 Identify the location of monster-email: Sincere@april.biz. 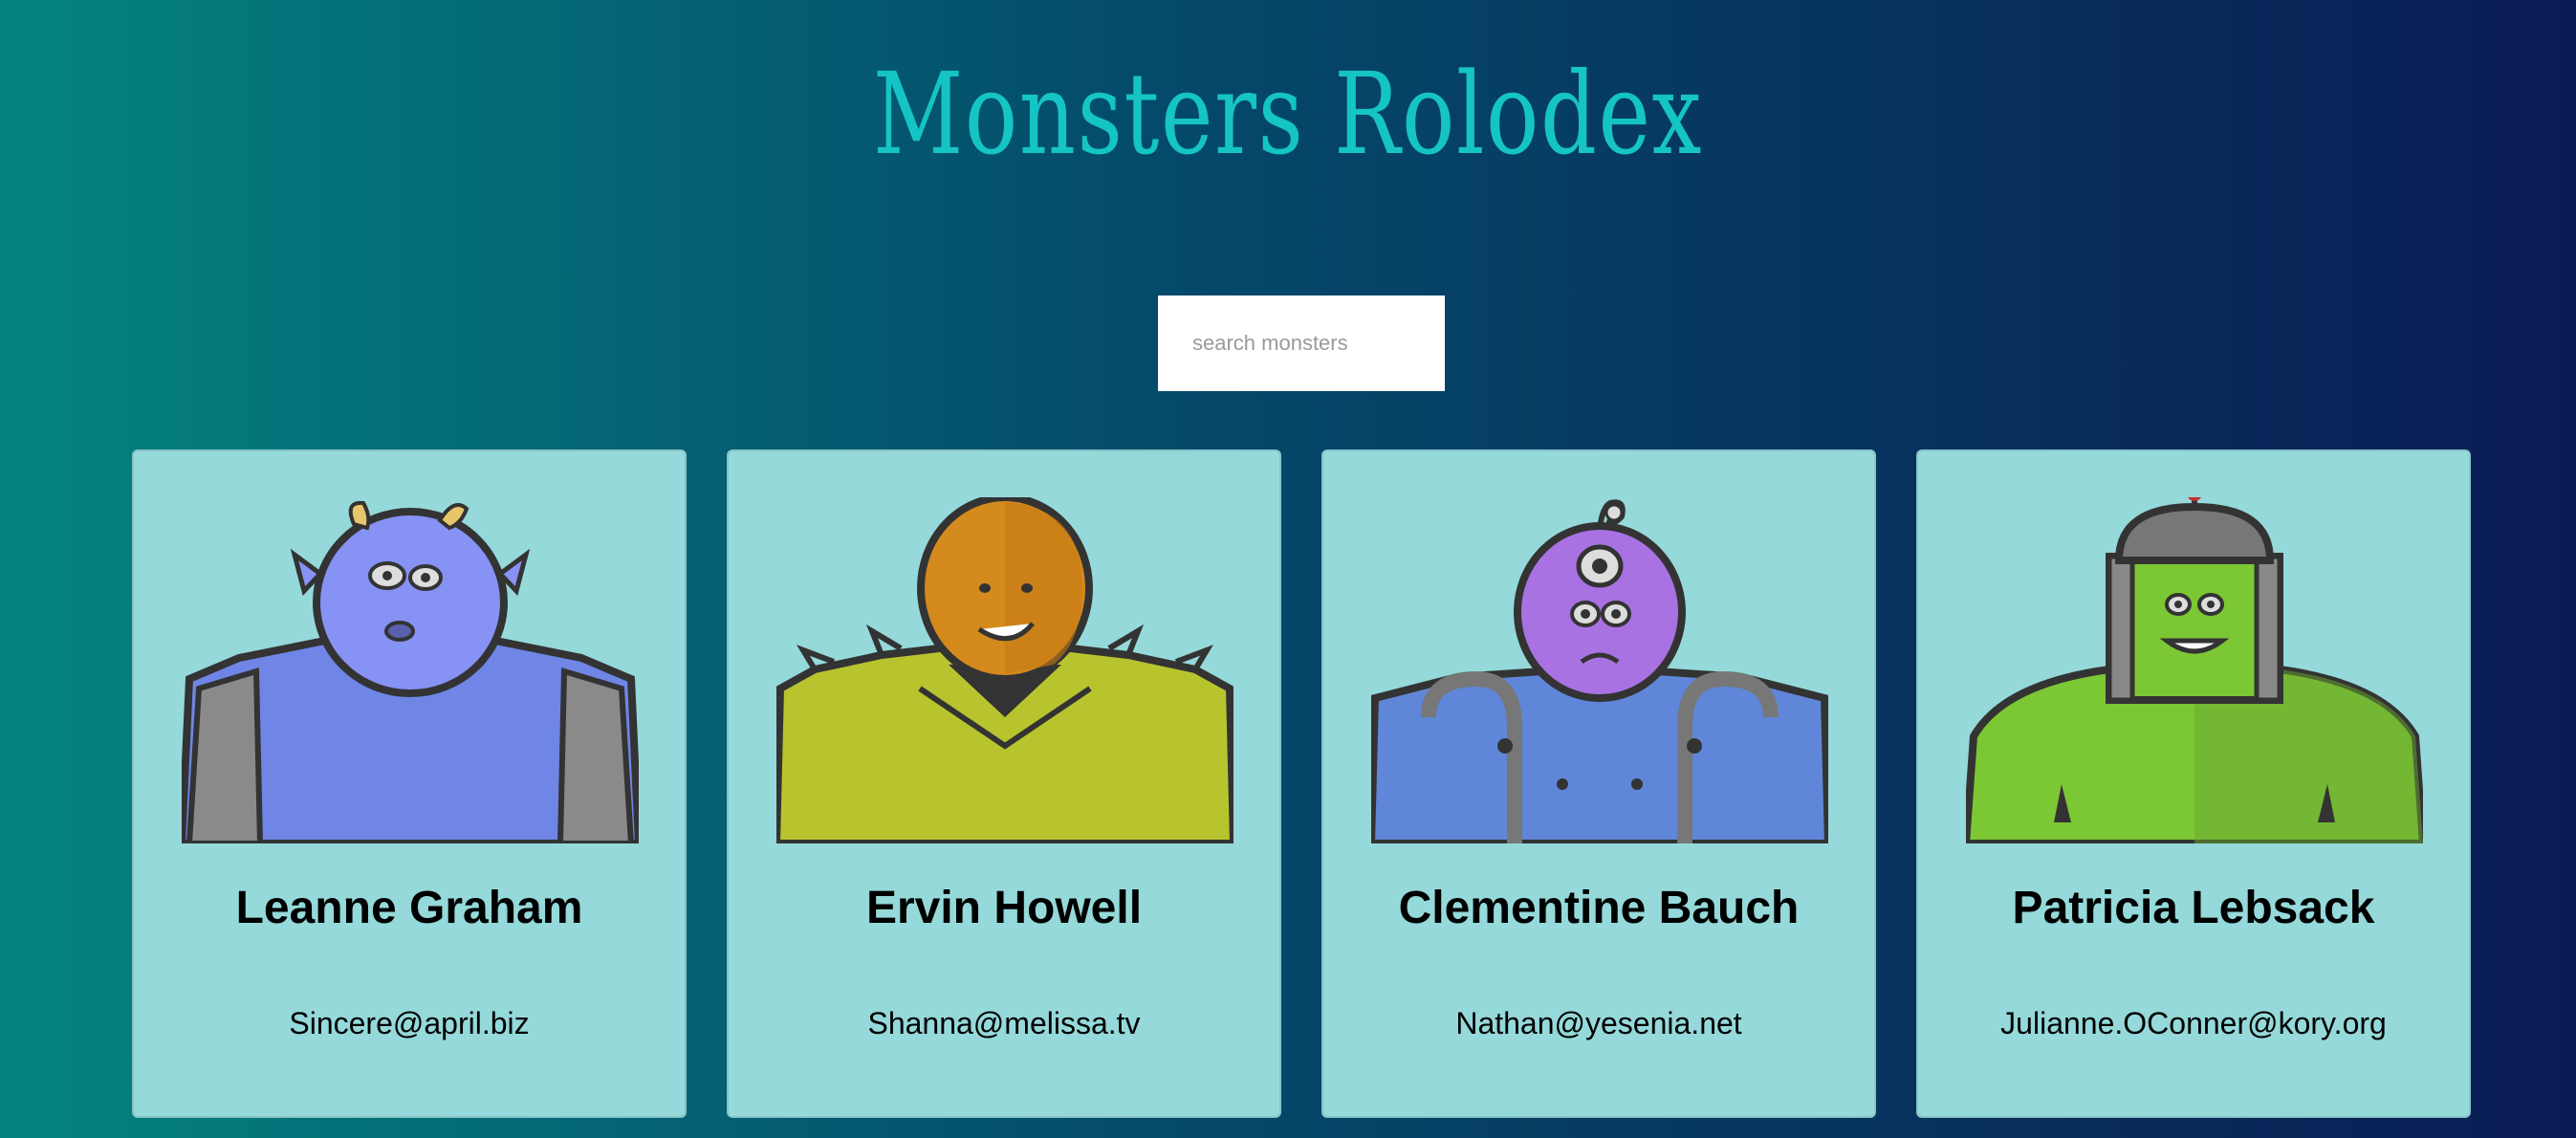
(409, 1023).